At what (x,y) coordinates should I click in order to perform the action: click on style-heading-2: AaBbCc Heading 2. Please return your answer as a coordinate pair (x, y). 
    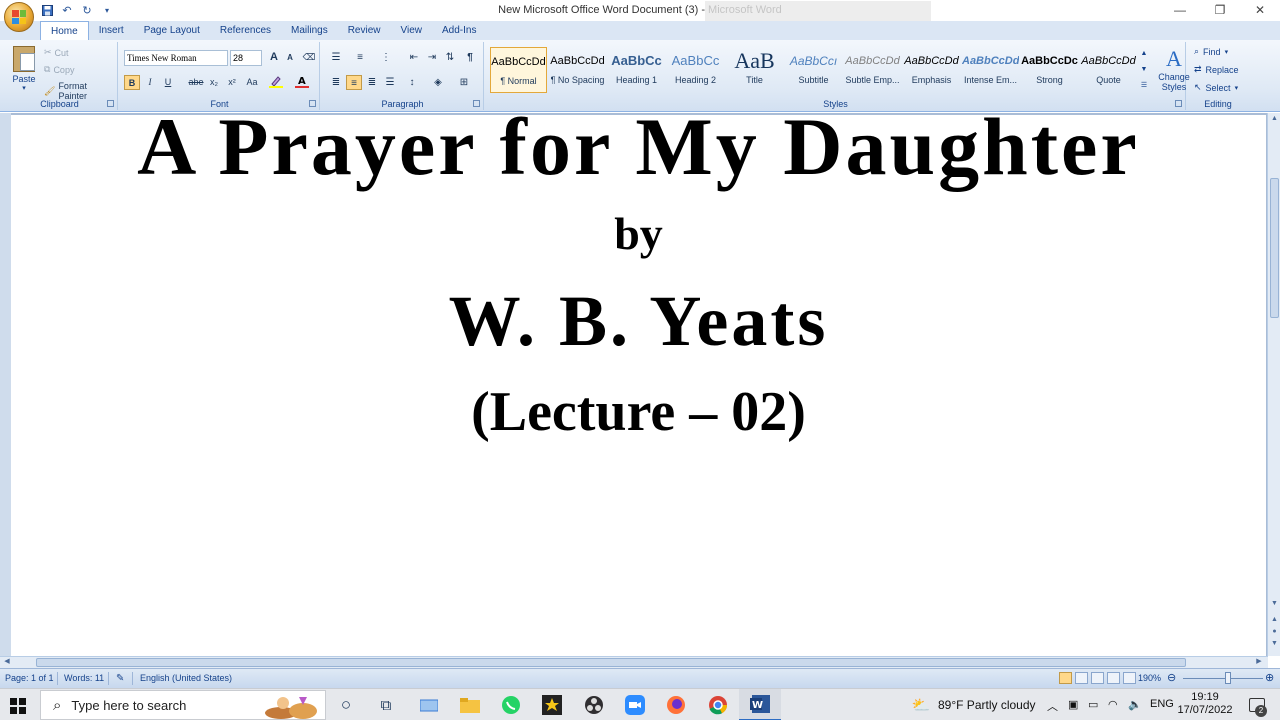
    Looking at the image, I should click on (695, 70).